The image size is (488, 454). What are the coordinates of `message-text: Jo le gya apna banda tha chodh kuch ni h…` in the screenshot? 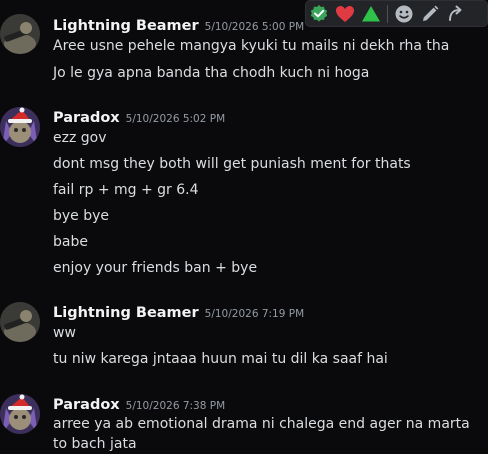 It's located at (211, 73).